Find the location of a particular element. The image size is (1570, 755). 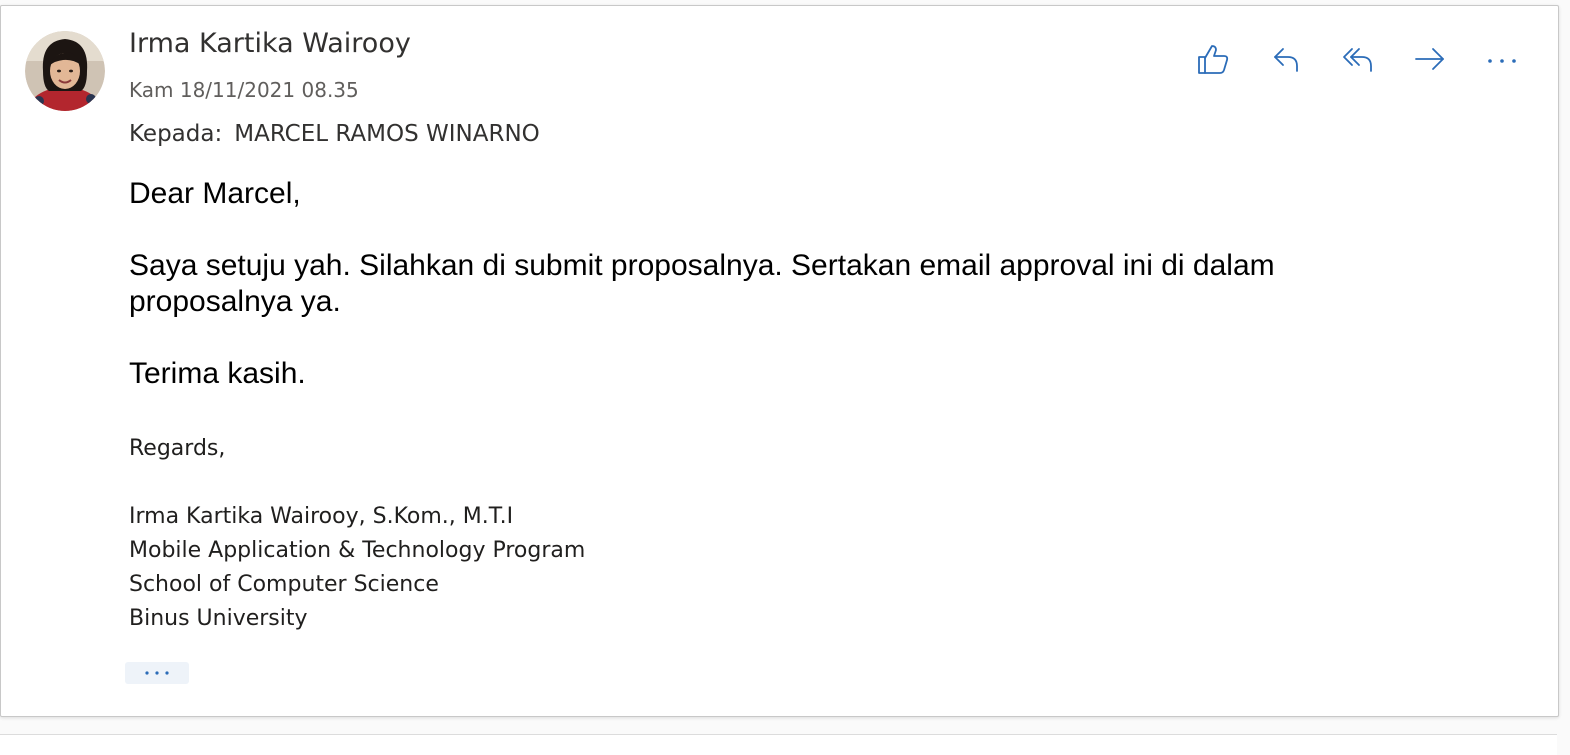

recipient-line: Kepada: MARCEL RAMOS WINARNO is located at coordinates (334, 134).